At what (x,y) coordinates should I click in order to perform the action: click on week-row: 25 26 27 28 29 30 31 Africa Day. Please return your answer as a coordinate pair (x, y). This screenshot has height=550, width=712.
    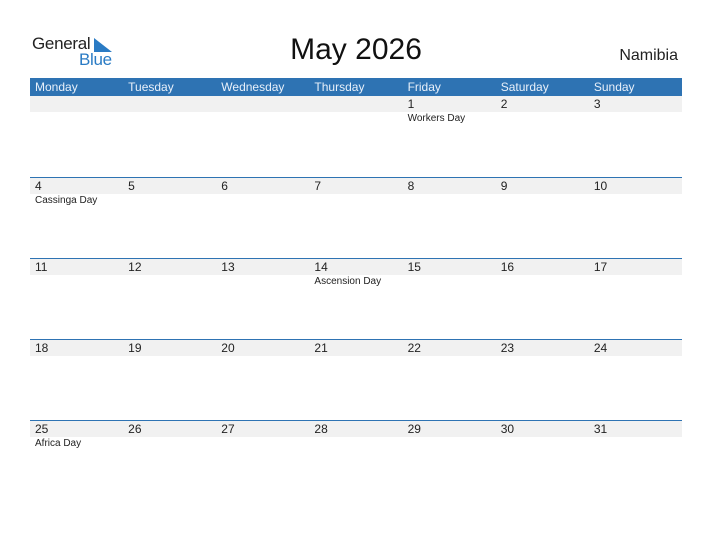
    Looking at the image, I should click on (356, 460).